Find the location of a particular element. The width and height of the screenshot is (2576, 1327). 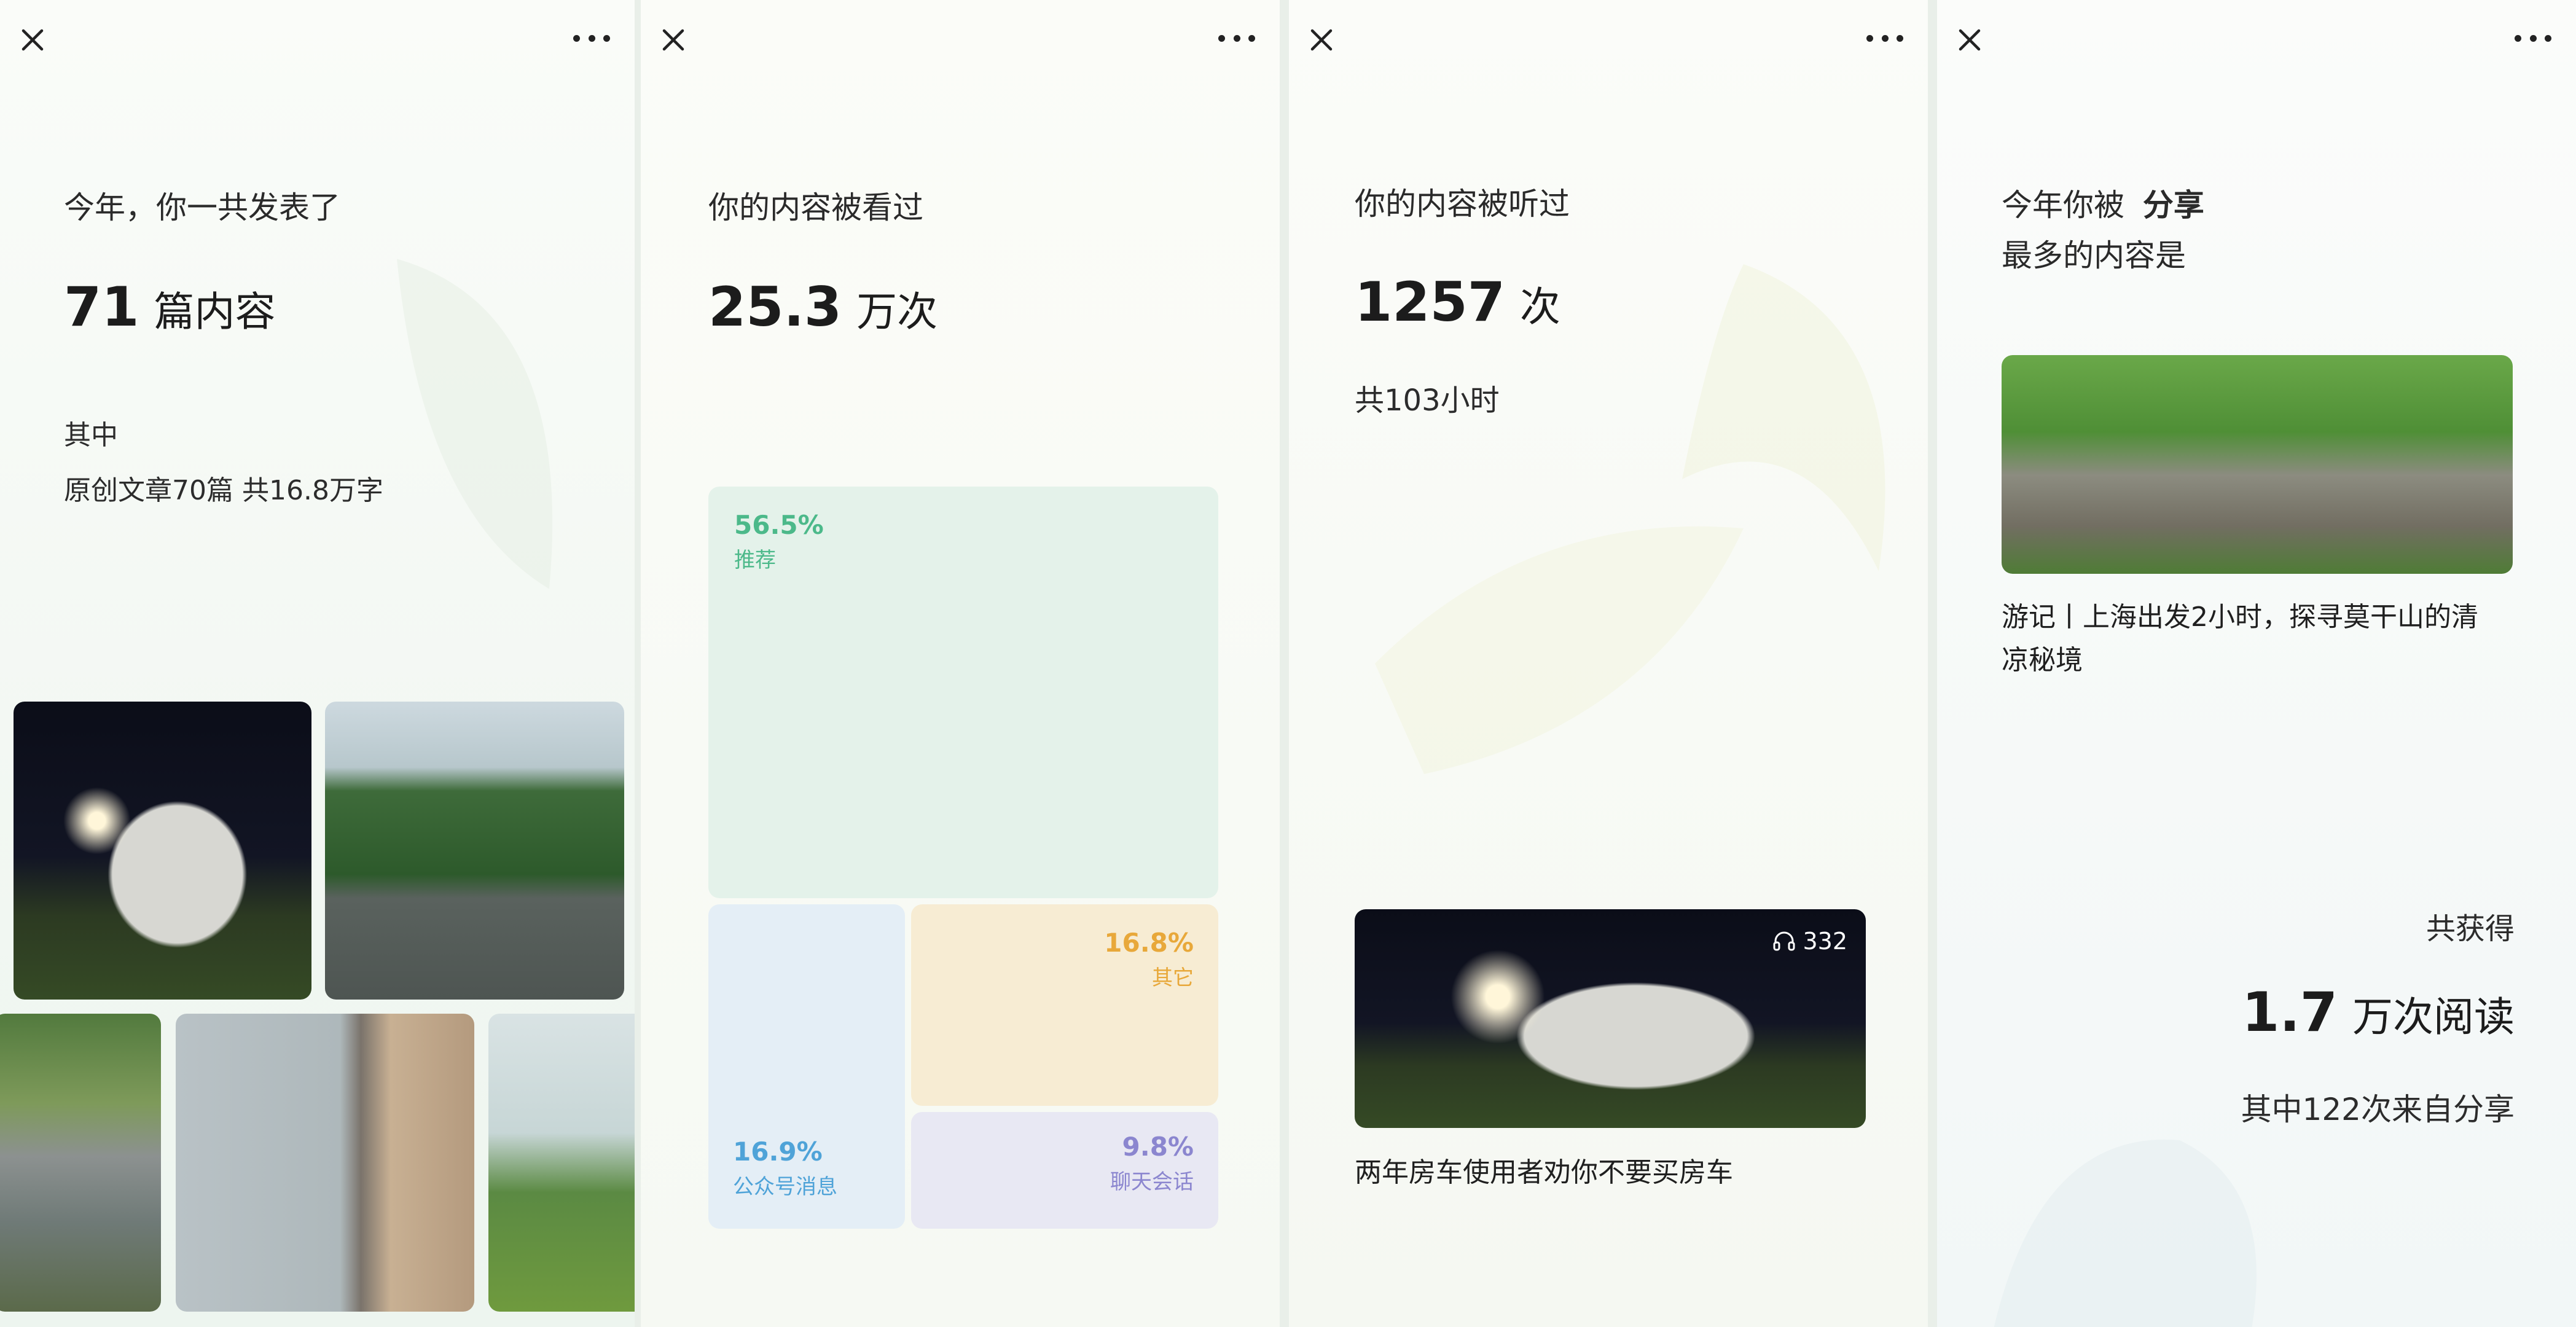

treemap-block-account-message: 16.9% 公众号消息 is located at coordinates (806, 1066).